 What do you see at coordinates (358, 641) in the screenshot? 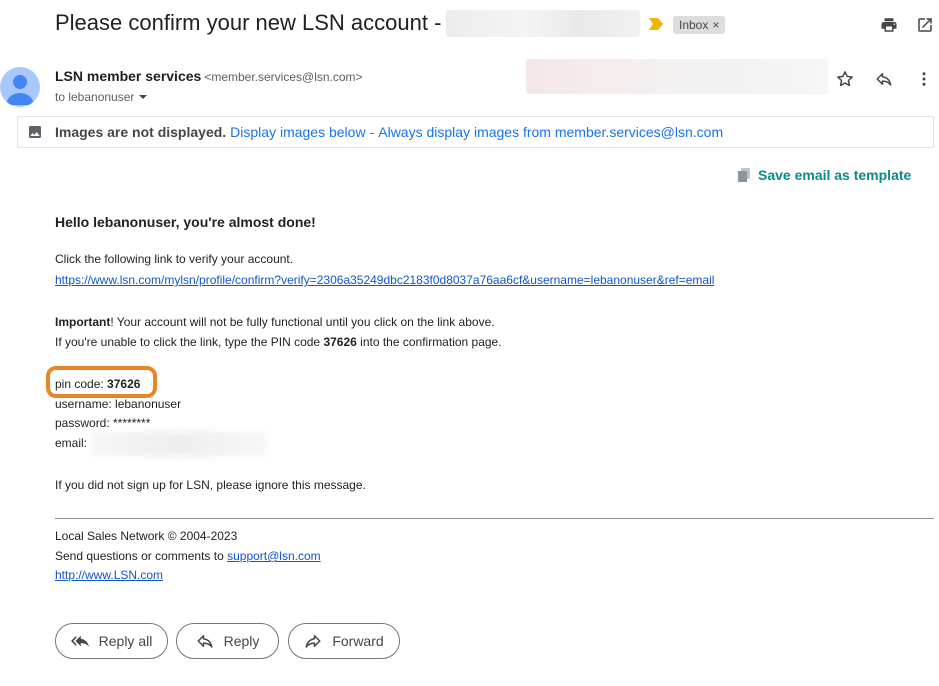
I see `forward-label: Forward` at bounding box center [358, 641].